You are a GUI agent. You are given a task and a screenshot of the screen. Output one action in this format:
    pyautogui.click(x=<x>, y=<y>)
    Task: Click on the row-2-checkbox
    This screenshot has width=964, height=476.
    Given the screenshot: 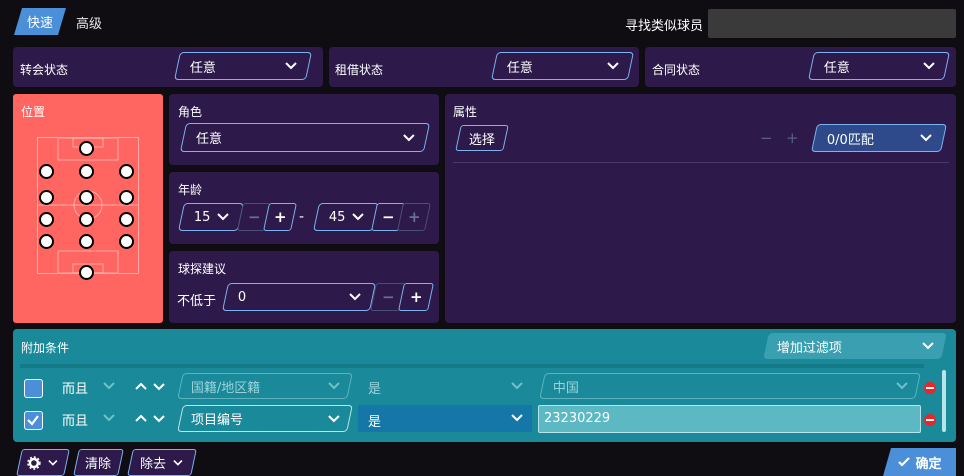 What is the action you would take?
    pyautogui.click(x=33, y=420)
    